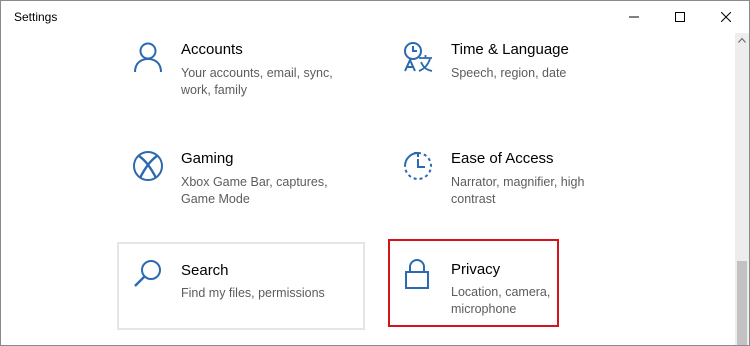 This screenshot has width=750, height=346. I want to click on tile-description: Location, camera, microphone, so click(501, 300).